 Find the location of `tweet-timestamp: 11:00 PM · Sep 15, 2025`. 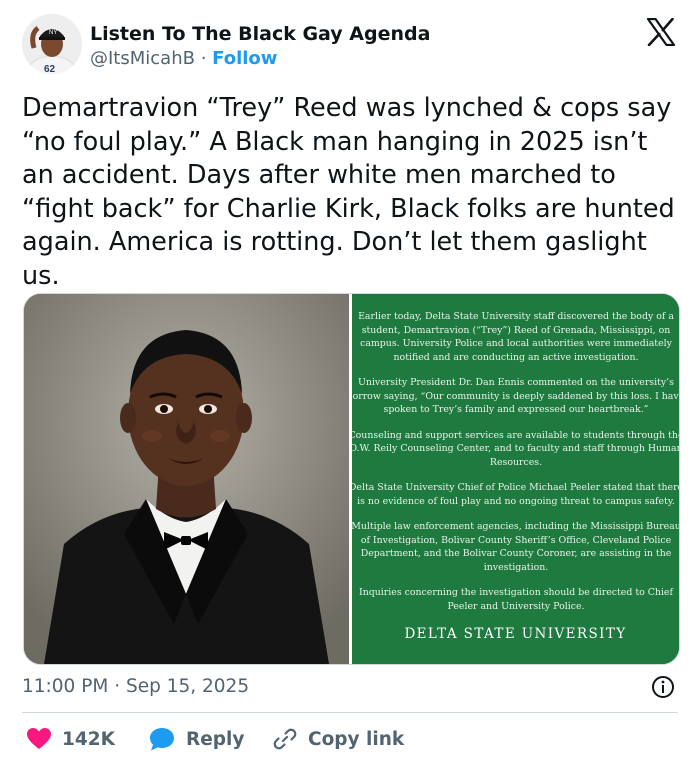

tweet-timestamp: 11:00 PM · Sep 15, 2025 is located at coordinates (135, 687).